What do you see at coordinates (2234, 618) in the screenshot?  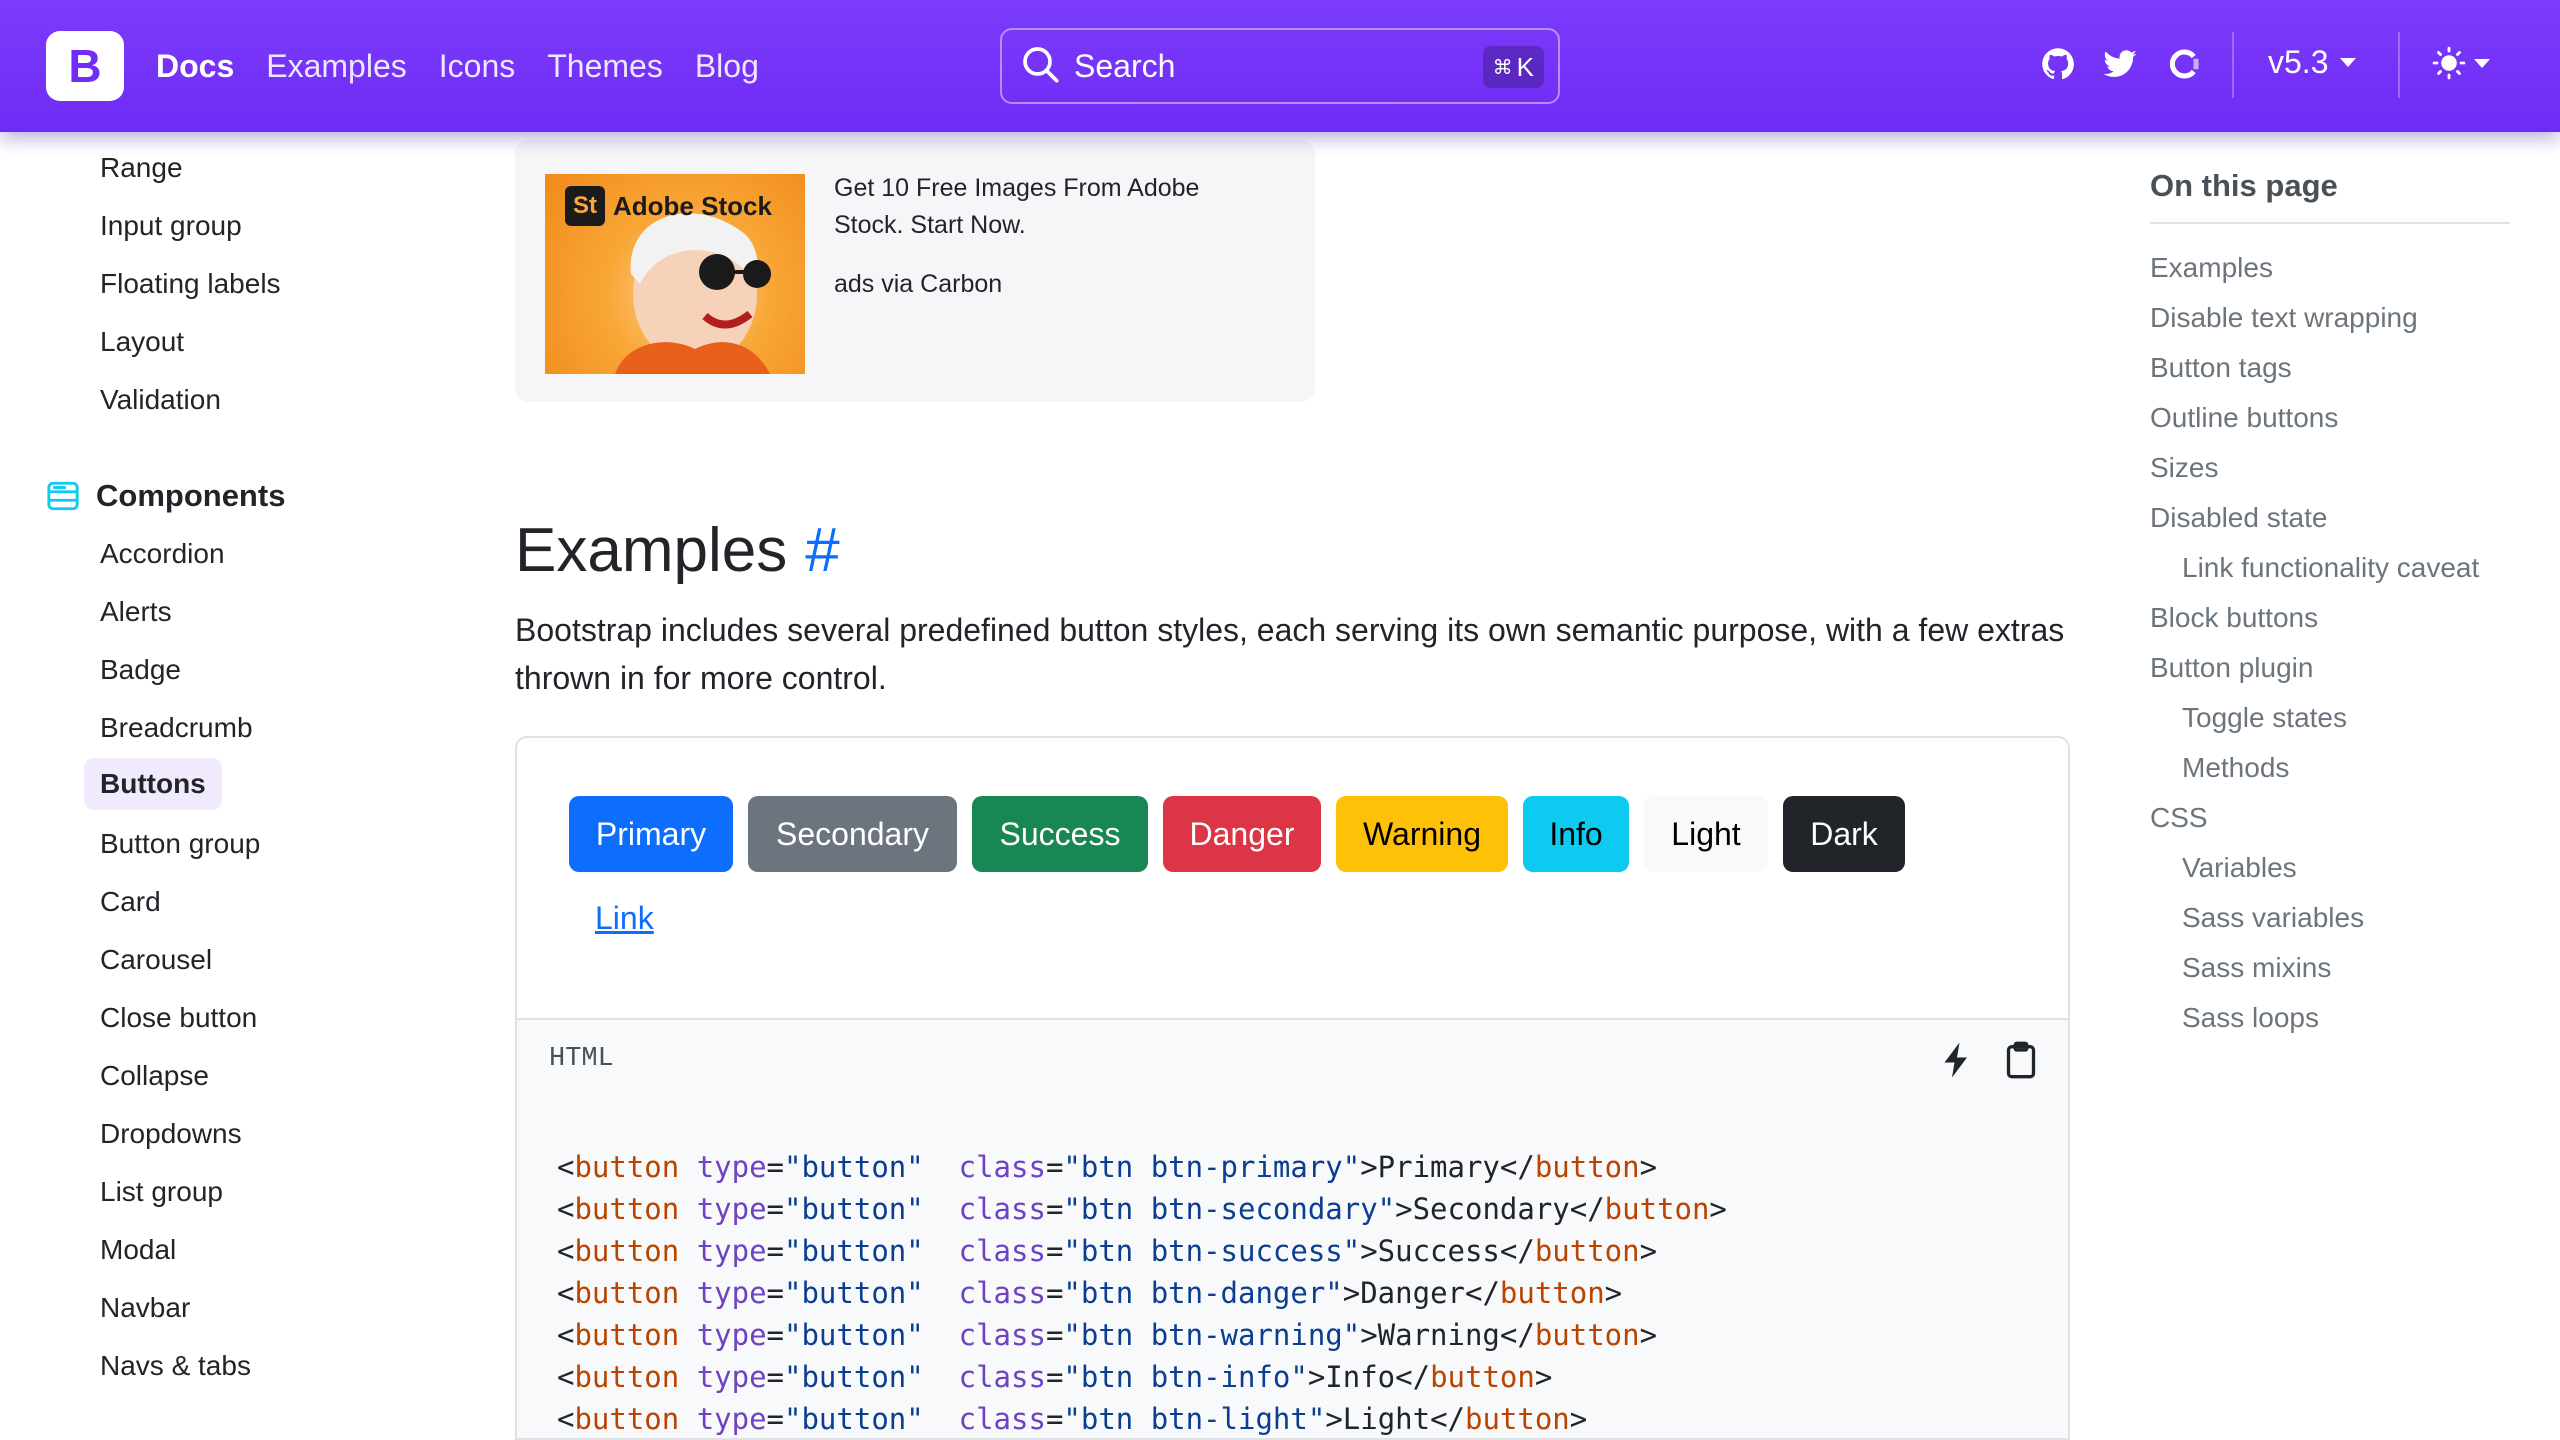 I see `toc-item-block-buttons: Block buttons` at bounding box center [2234, 618].